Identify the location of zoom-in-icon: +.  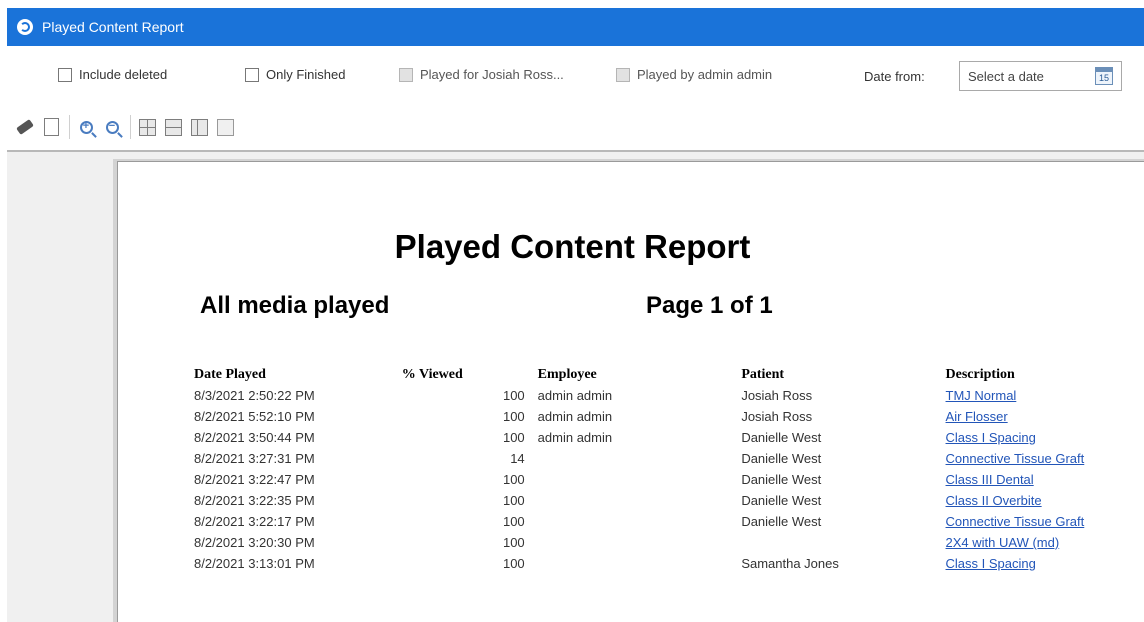
(86, 127).